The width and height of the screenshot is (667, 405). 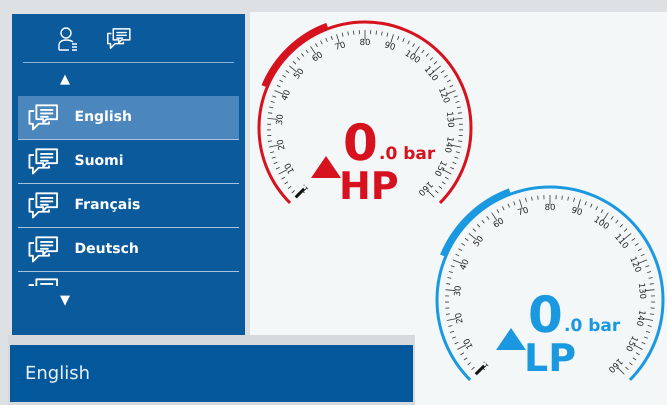 I want to click on language-field: English, so click(x=211, y=373).